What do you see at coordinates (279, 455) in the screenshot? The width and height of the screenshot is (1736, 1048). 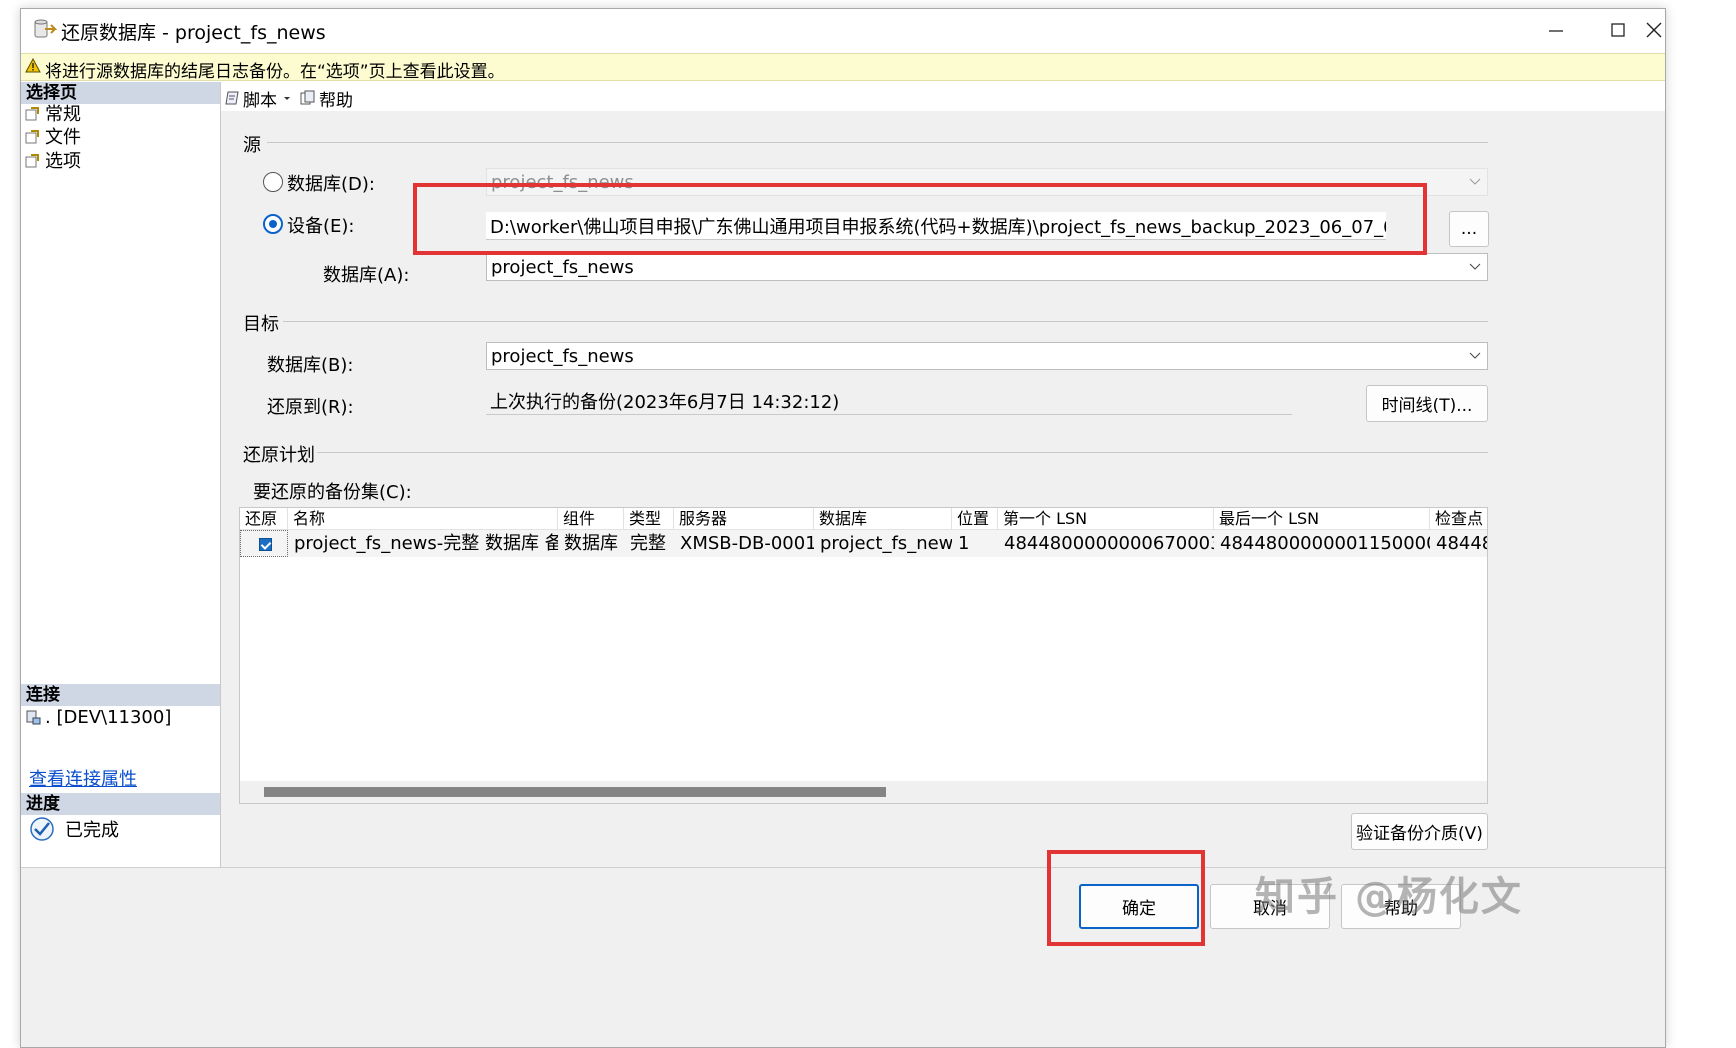 I see `restore-plan-section-label: 还原计划` at bounding box center [279, 455].